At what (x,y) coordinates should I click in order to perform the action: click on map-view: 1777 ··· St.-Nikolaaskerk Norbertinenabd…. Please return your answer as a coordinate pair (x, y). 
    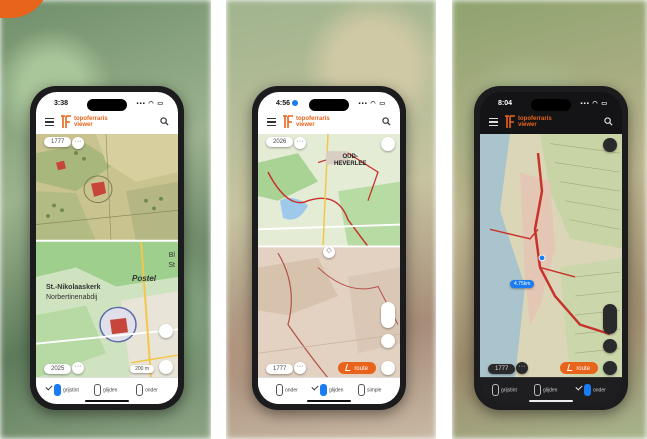
    Looking at the image, I should click on (107, 256).